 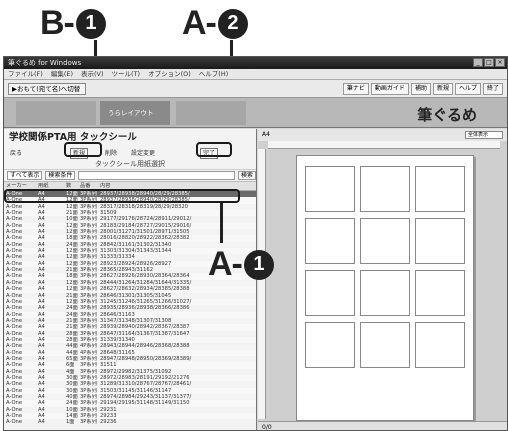 What do you see at coordinates (382, 425) in the screenshot?
I see `preview-status: 0/0` at bounding box center [382, 425].